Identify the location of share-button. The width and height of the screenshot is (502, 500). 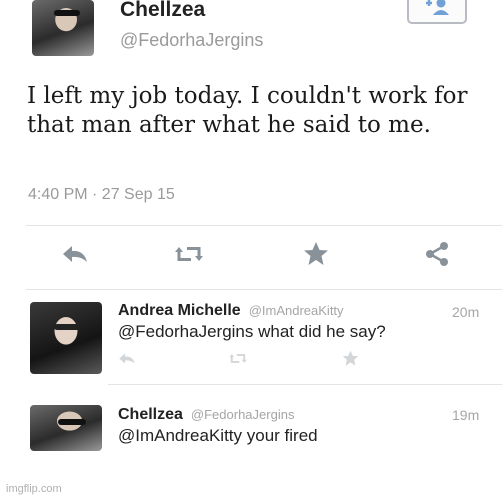
(437, 256).